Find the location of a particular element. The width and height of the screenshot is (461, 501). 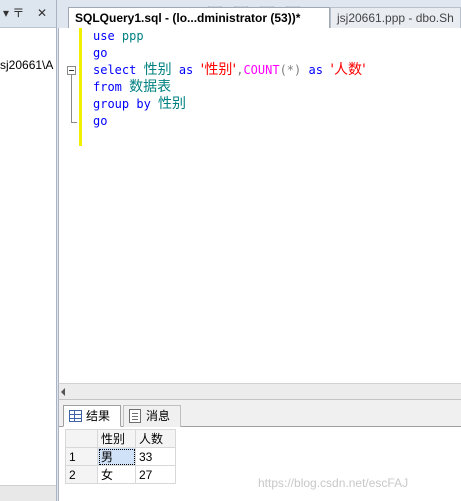

code-line-1: use ppp is located at coordinates (118, 36).